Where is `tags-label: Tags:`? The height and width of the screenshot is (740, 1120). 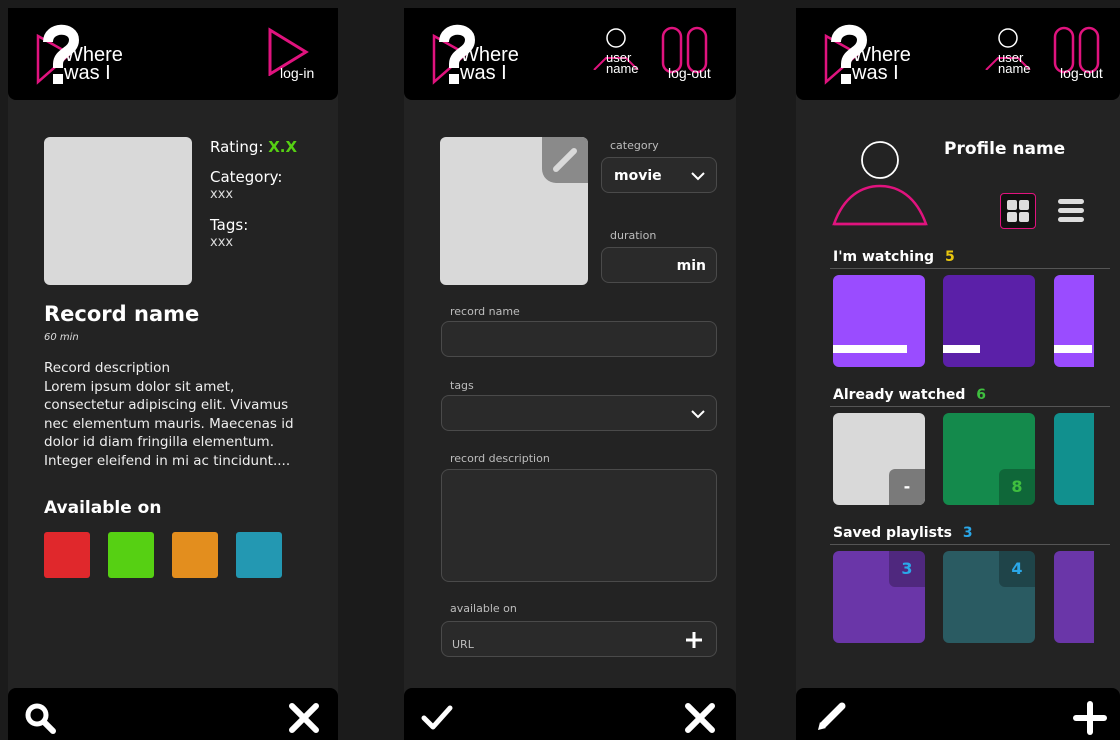 tags-label: Tags: is located at coordinates (229, 225).